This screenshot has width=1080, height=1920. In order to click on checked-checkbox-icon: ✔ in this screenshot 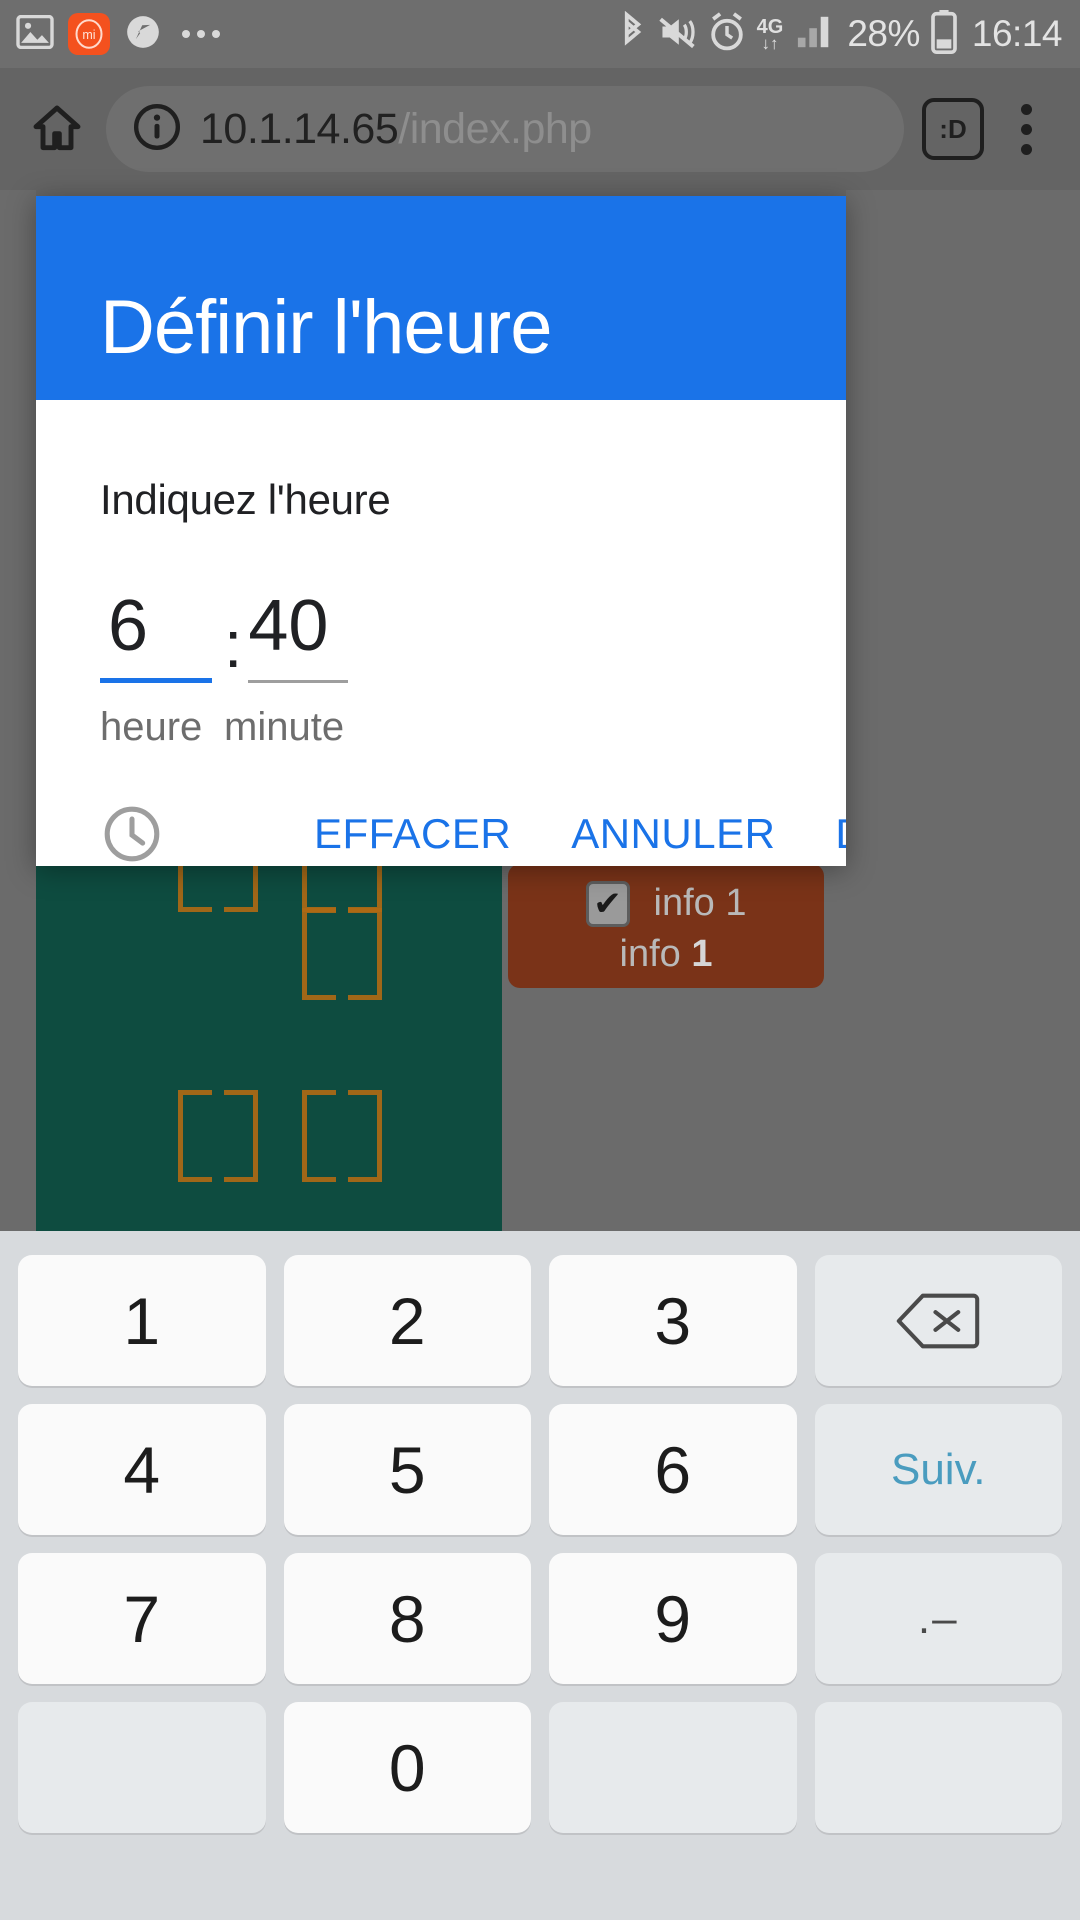, I will do `click(607, 903)`.